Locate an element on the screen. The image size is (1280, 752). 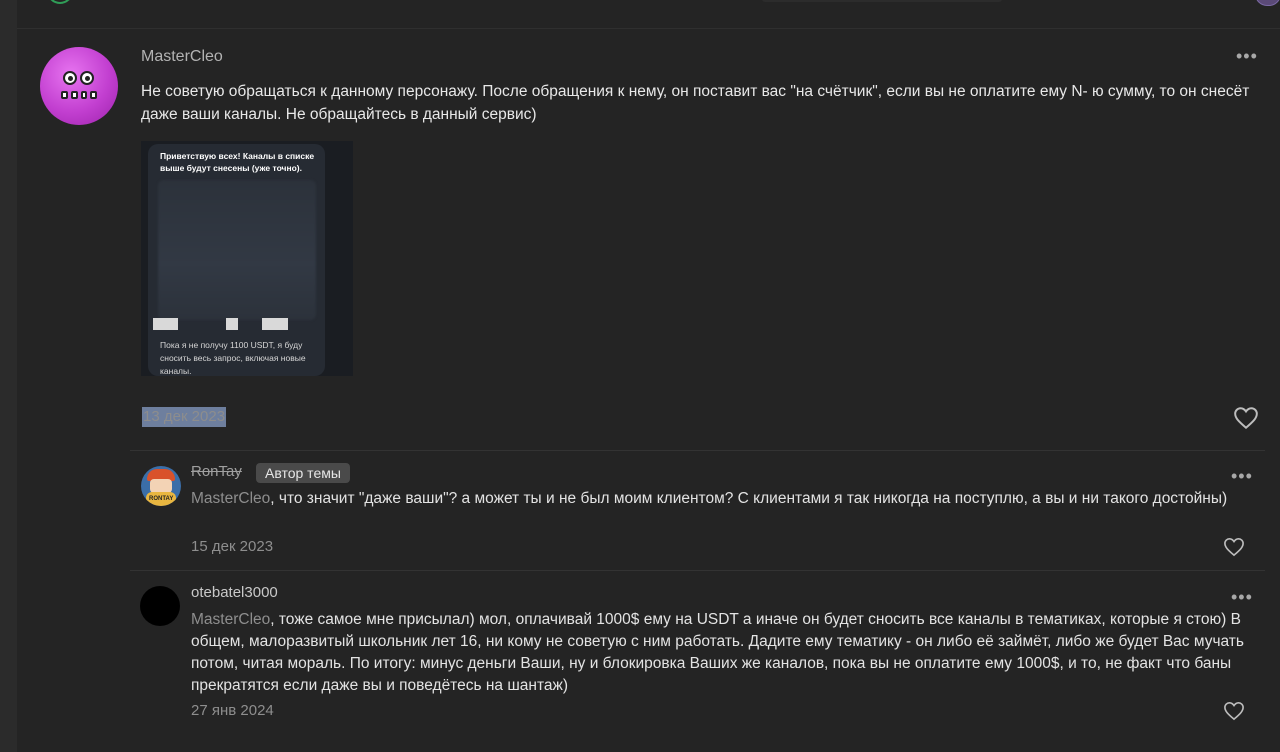
post-author: MasterCleo is located at coordinates (182, 57).